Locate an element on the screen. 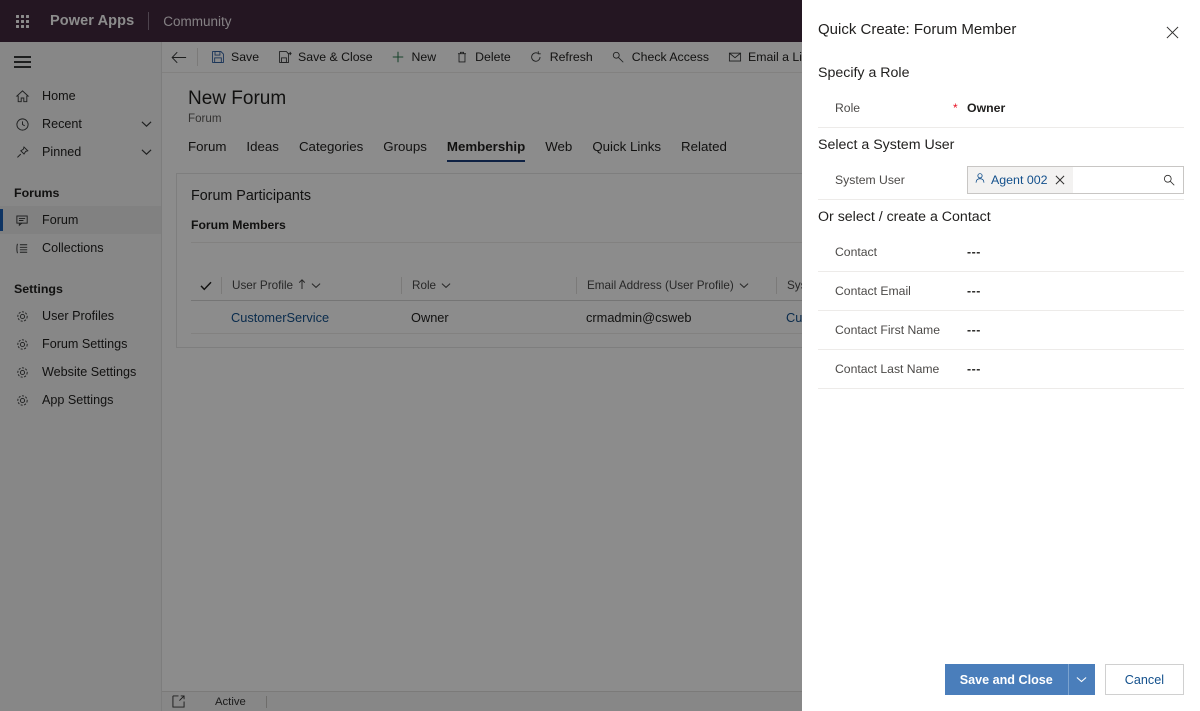 The image size is (1200, 711). field-role: Role * Owner is located at coordinates (1001, 108).